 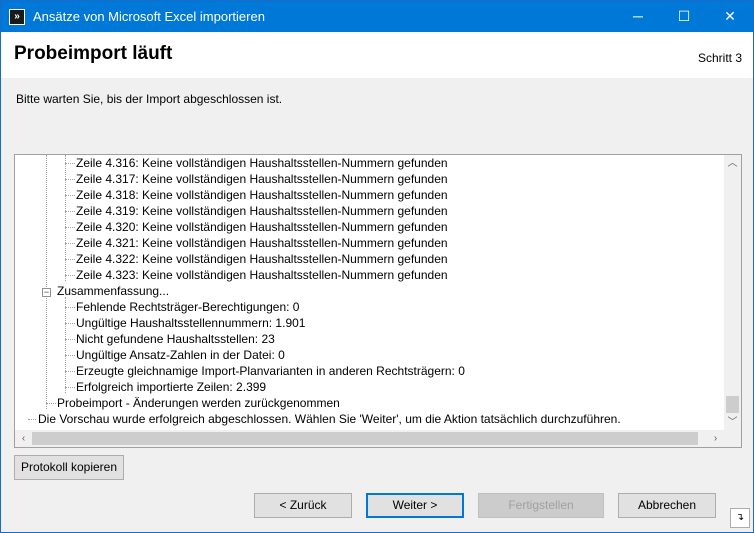 I want to click on scroll-up-icon: ︿, so click(x=732, y=163).